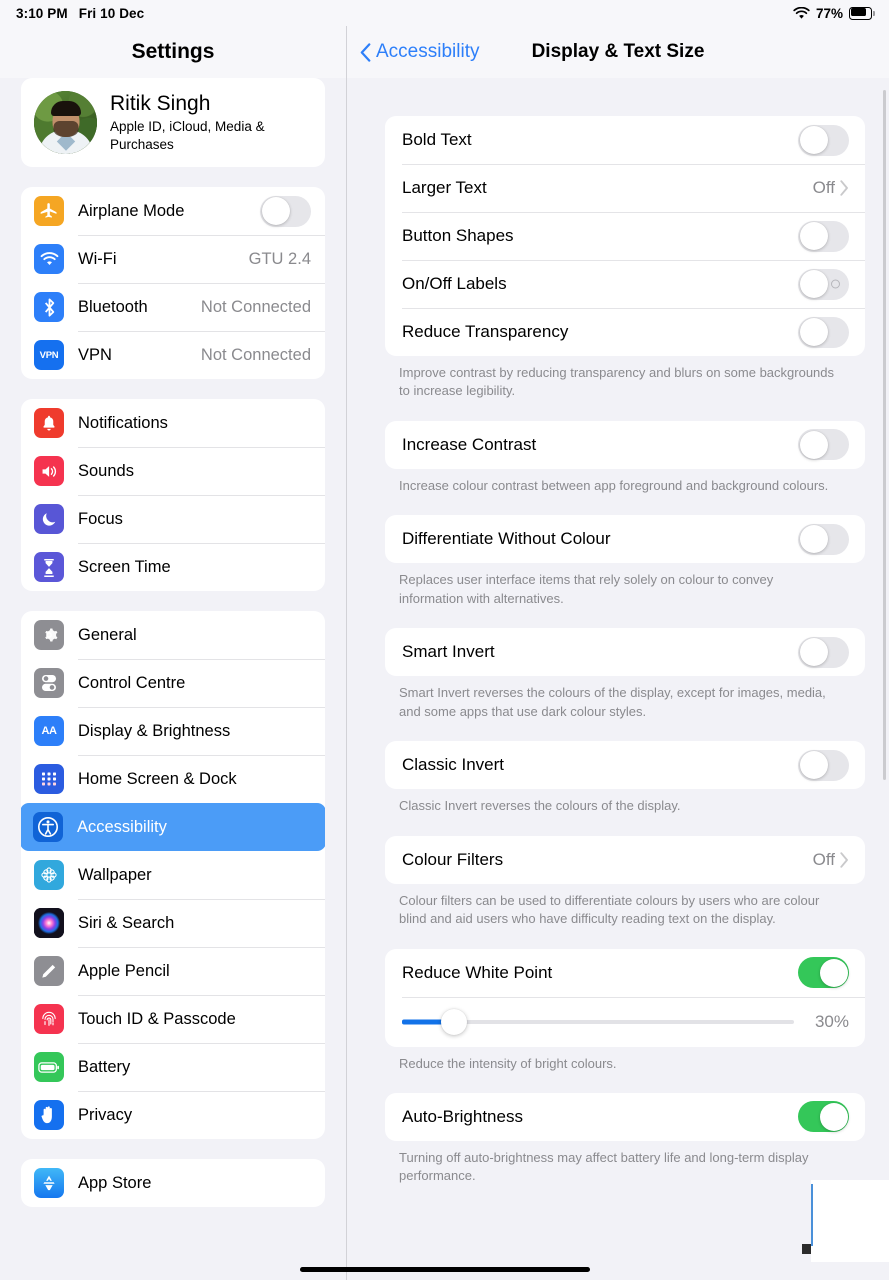 This screenshot has width=889, height=1280. Describe the element at coordinates (49, 635) in the screenshot. I see `gear-icon` at that location.